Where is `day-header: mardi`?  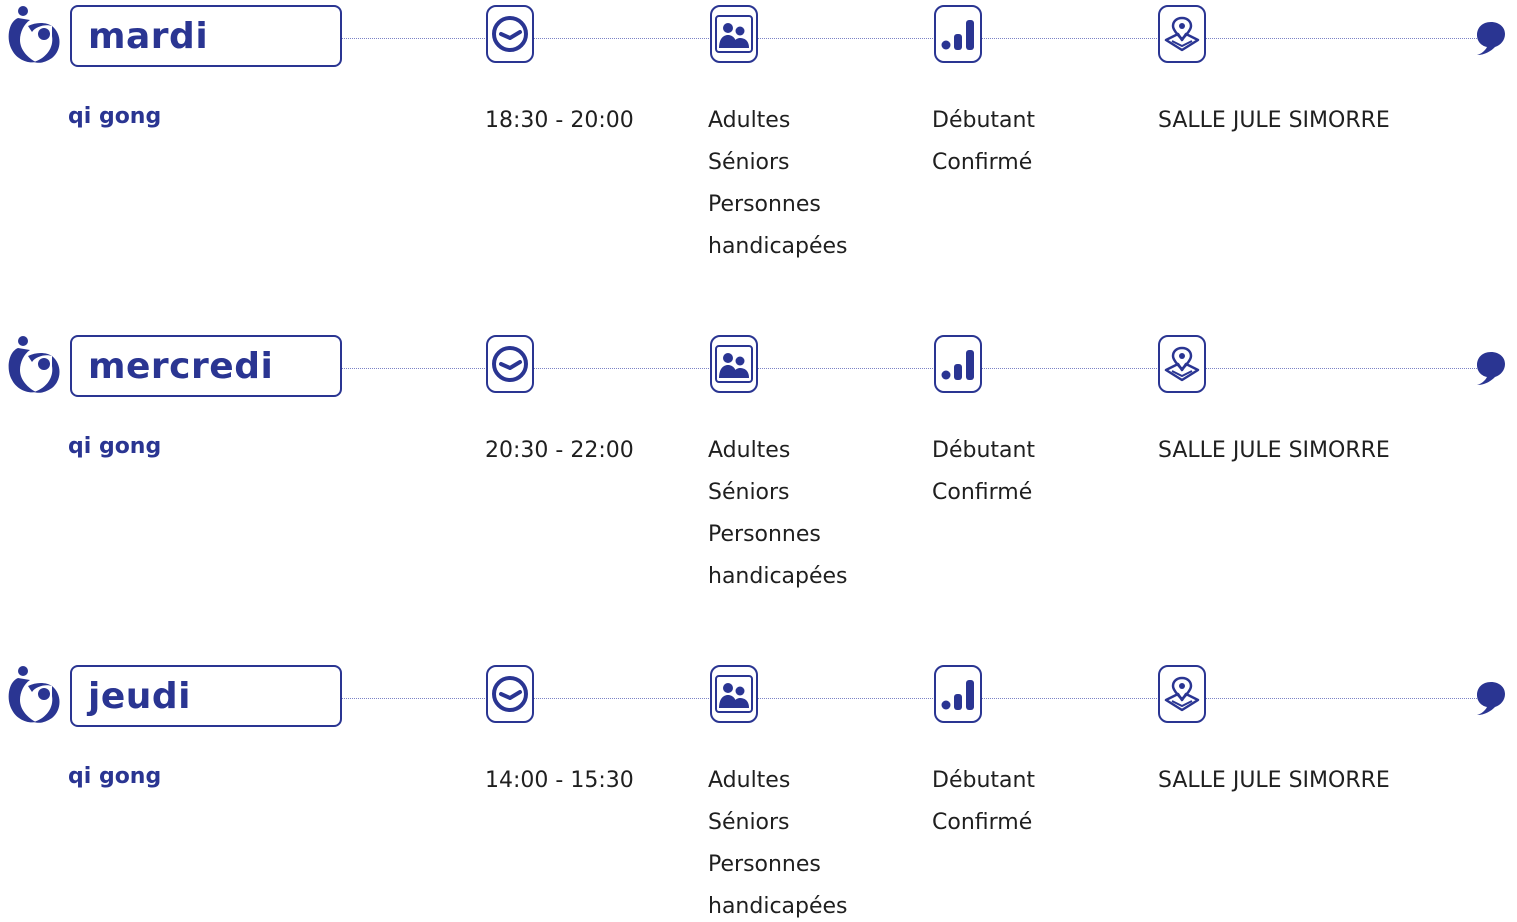 day-header: mardi is located at coordinates (206, 36).